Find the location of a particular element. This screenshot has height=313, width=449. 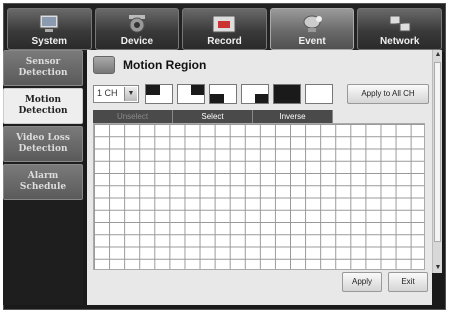

tab-label: Network is located at coordinates (399, 41).